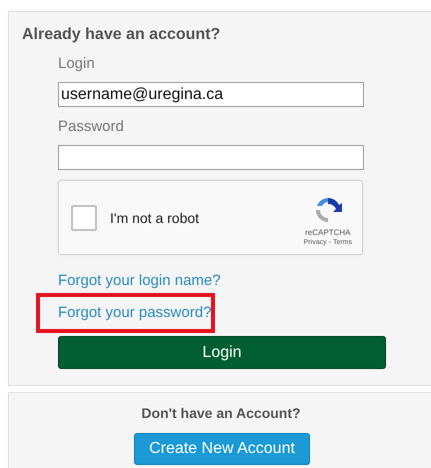 This screenshot has width=431, height=468. What do you see at coordinates (221, 413) in the screenshot?
I see `panel-title: Don't have an Account?` at bounding box center [221, 413].